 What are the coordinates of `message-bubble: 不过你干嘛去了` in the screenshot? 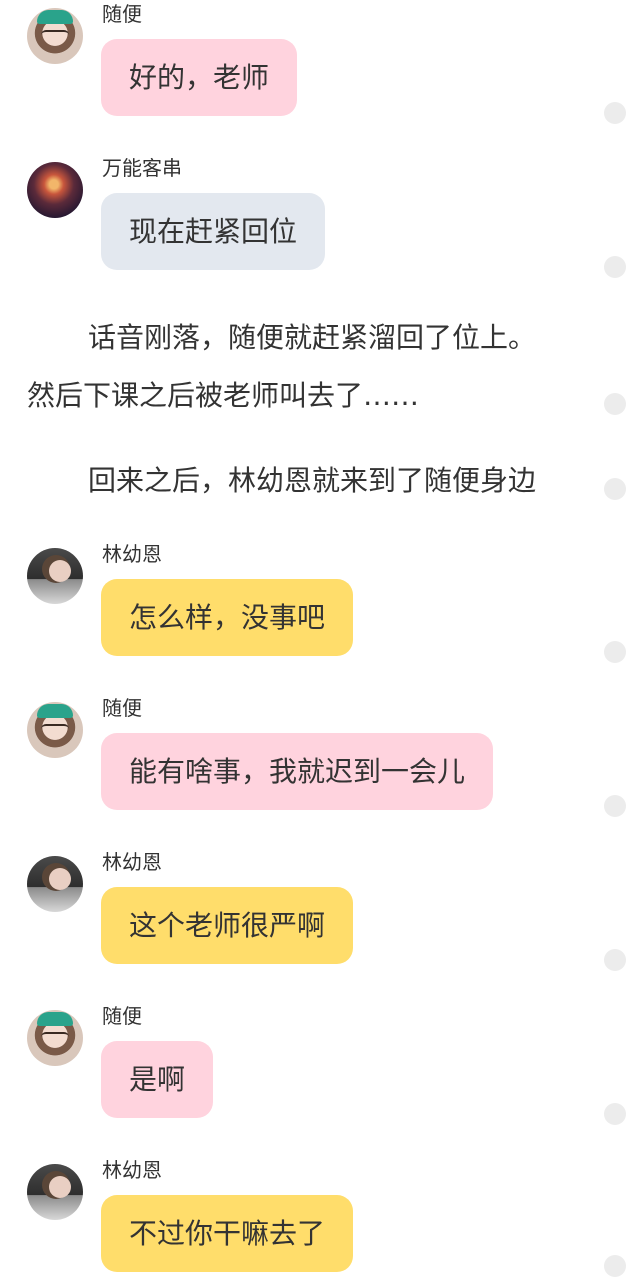 It's located at (227, 1233).